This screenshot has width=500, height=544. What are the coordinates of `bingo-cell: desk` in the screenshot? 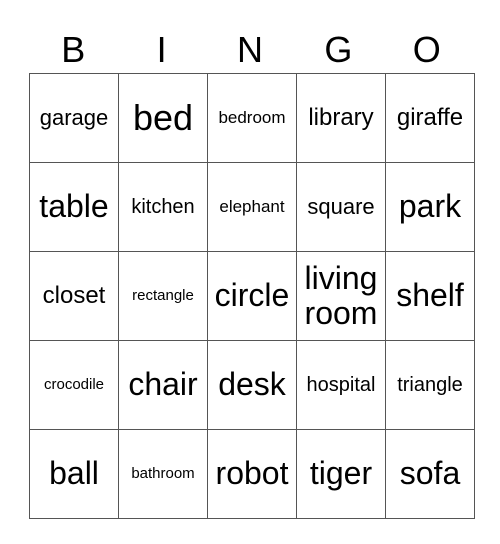 It's located at (252, 385).